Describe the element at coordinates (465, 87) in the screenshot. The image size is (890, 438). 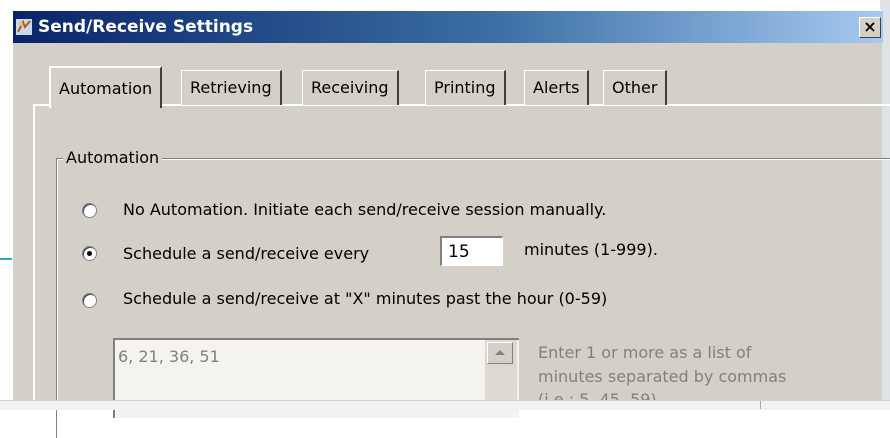
I see `tab-printing: Printing` at that location.